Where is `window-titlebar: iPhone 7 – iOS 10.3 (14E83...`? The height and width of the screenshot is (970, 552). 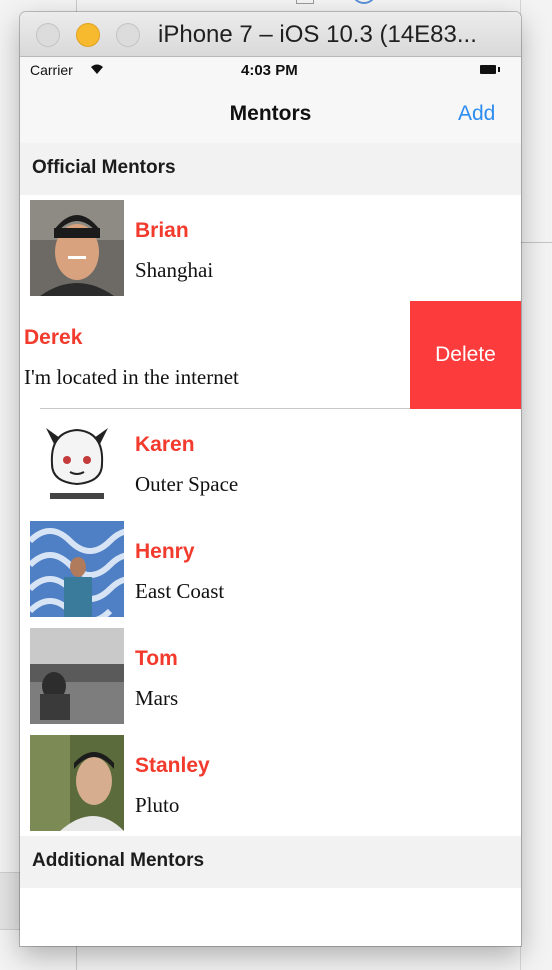
window-titlebar: iPhone 7 – iOS 10.3 (14E83... is located at coordinates (270, 34).